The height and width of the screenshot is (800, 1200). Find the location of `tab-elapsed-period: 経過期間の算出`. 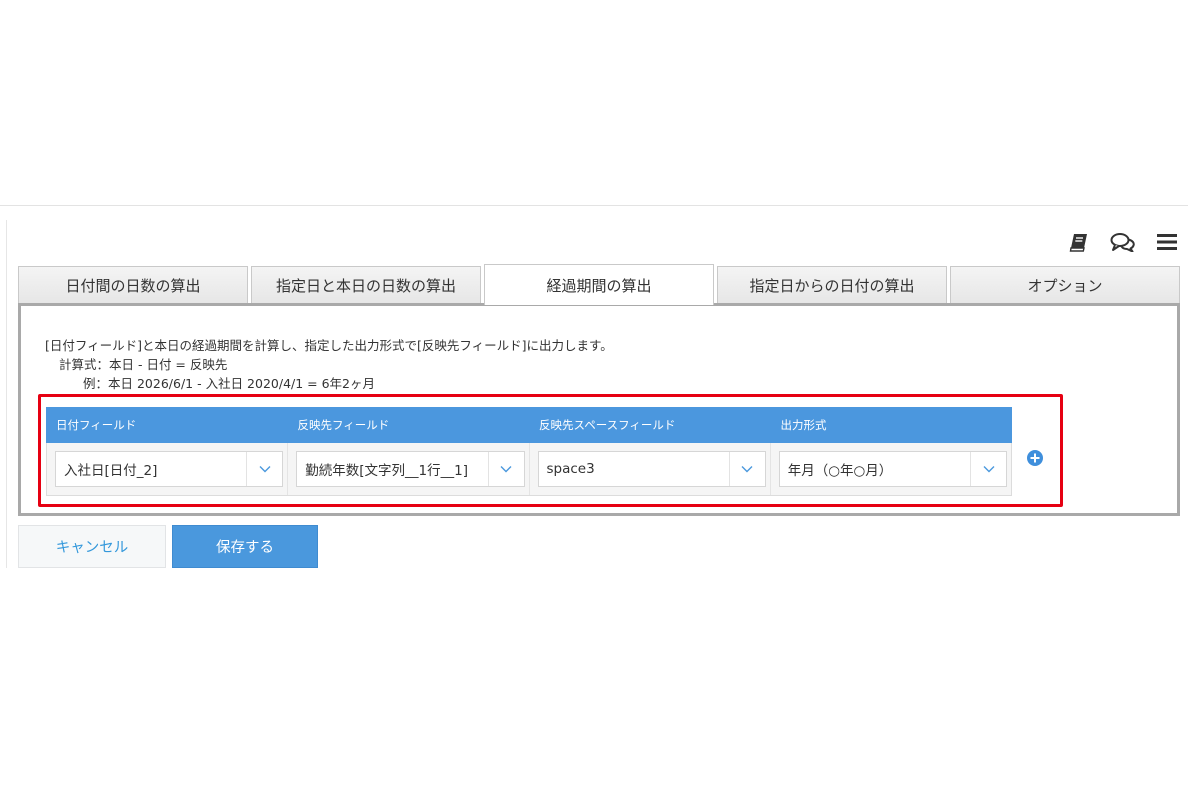

tab-elapsed-period: 経過期間の算出 is located at coordinates (599, 284).